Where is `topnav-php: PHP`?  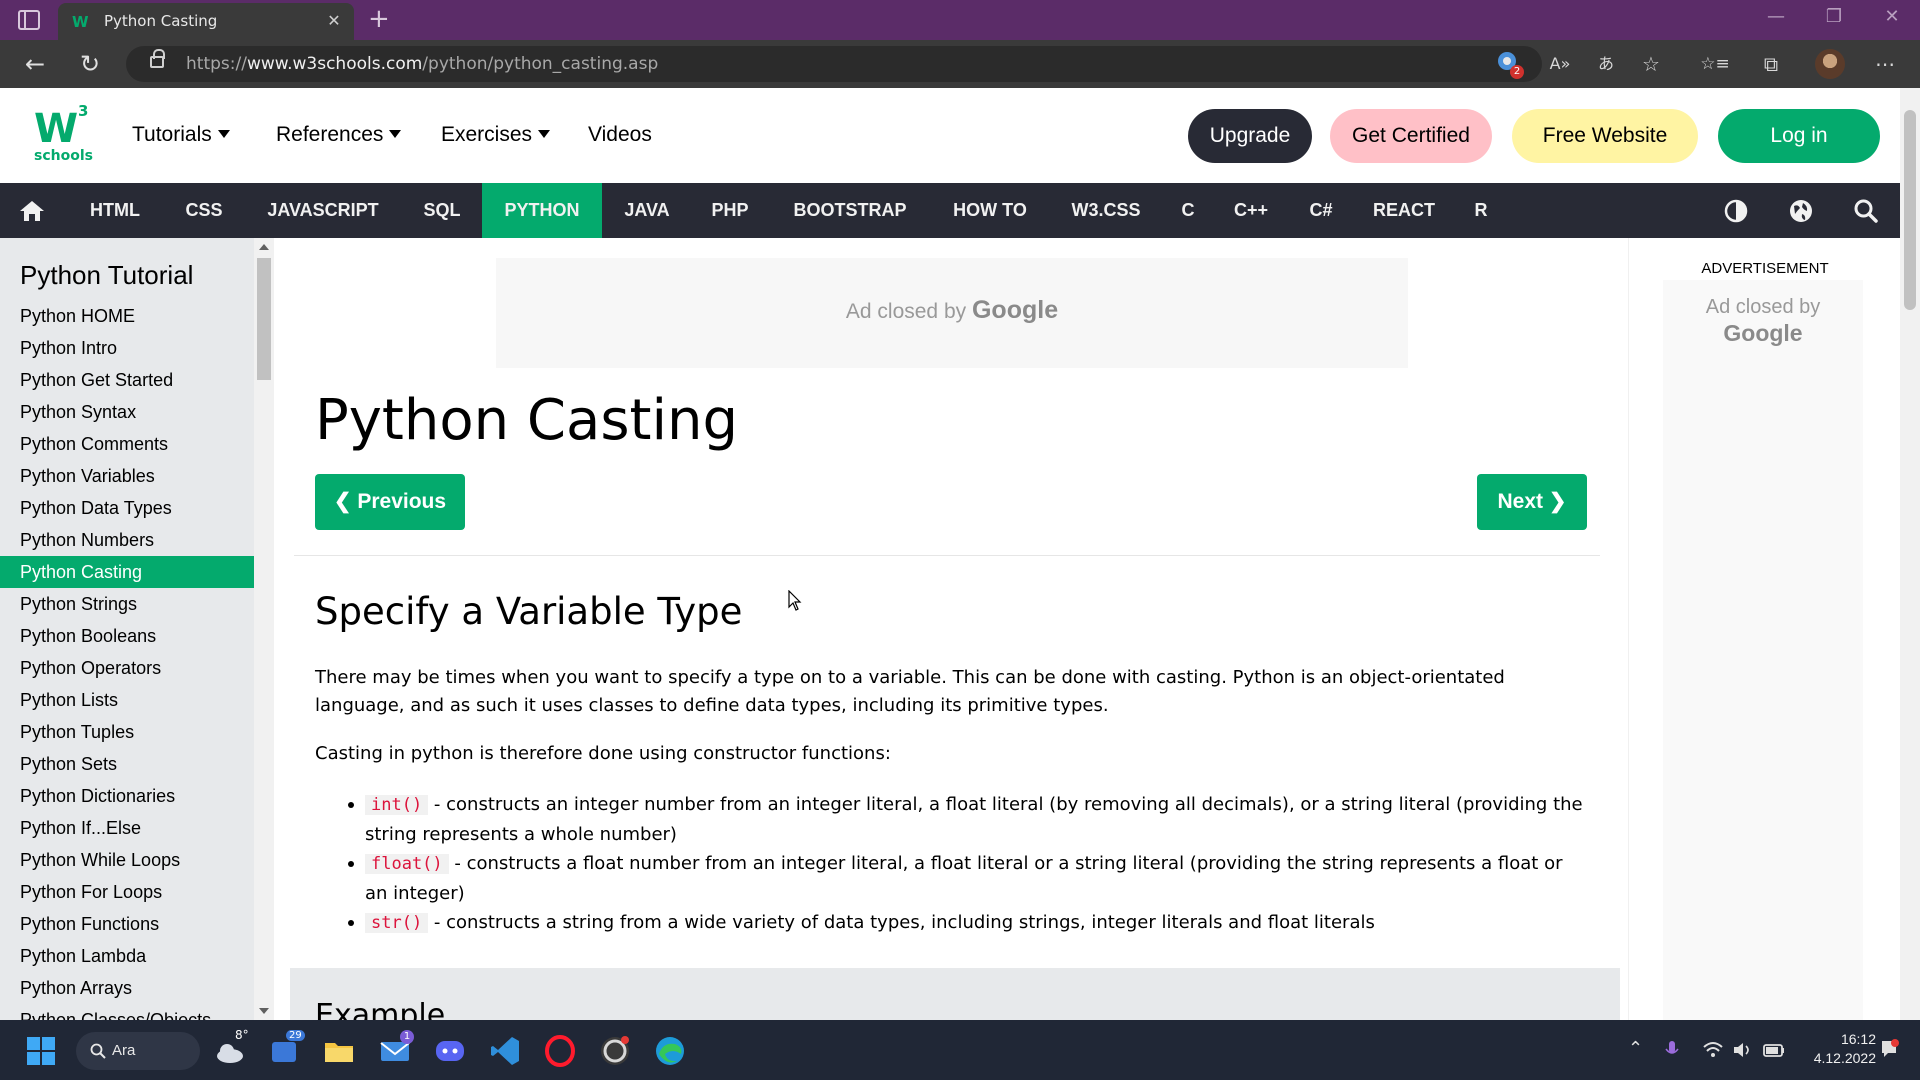
topnav-php: PHP is located at coordinates (730, 210).